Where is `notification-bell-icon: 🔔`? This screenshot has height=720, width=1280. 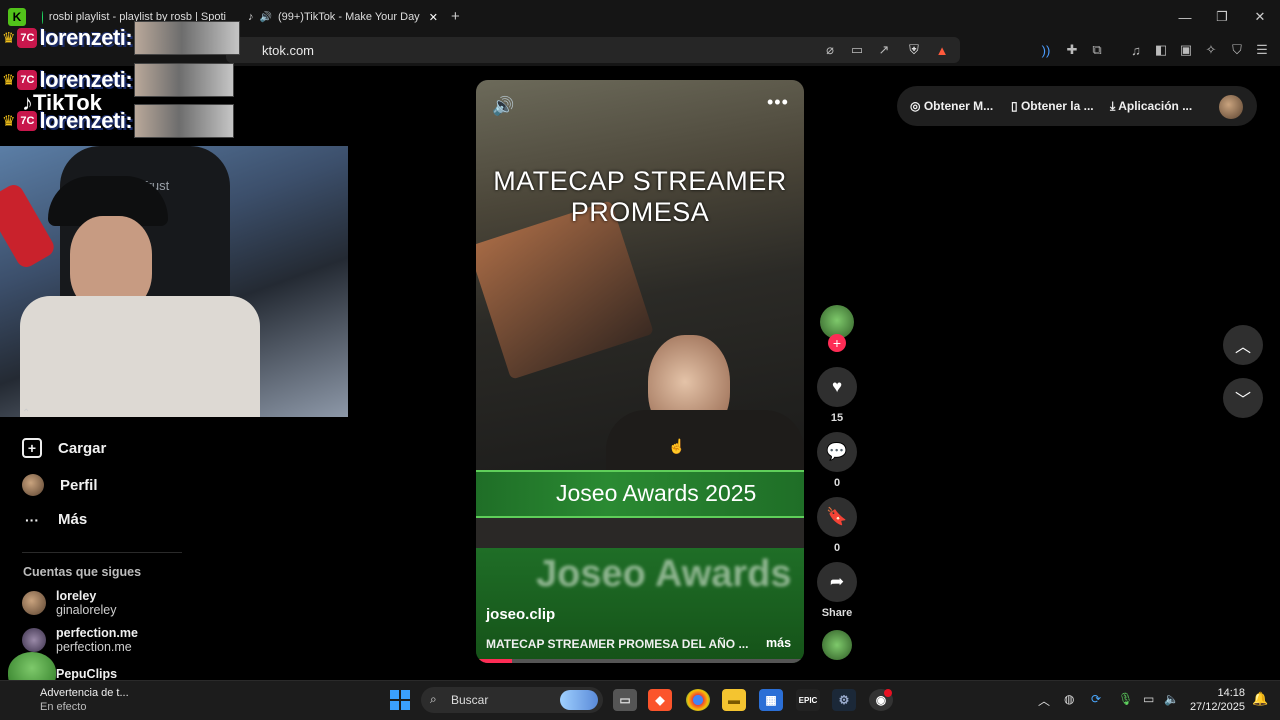
notification-bell-icon: 🔔 is located at coordinates (1260, 699).